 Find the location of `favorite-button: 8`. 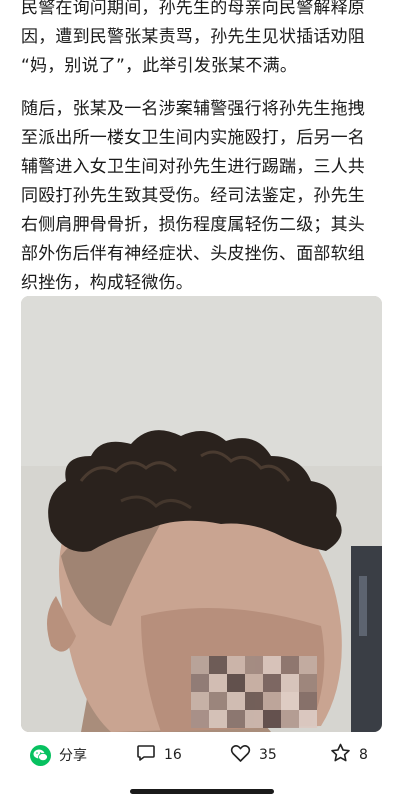

favorite-button: 8 is located at coordinates (349, 755).